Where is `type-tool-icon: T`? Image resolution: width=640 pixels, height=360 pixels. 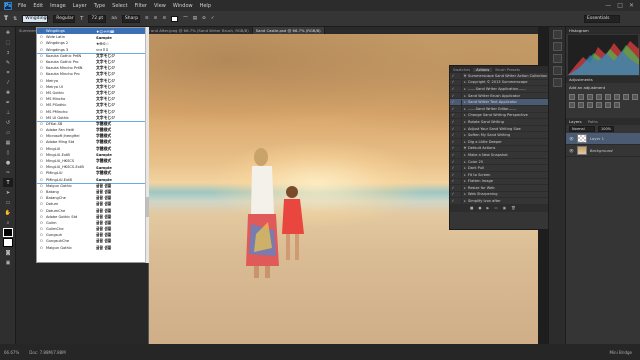
type-tool-icon: T is located at coordinates (8, 182).